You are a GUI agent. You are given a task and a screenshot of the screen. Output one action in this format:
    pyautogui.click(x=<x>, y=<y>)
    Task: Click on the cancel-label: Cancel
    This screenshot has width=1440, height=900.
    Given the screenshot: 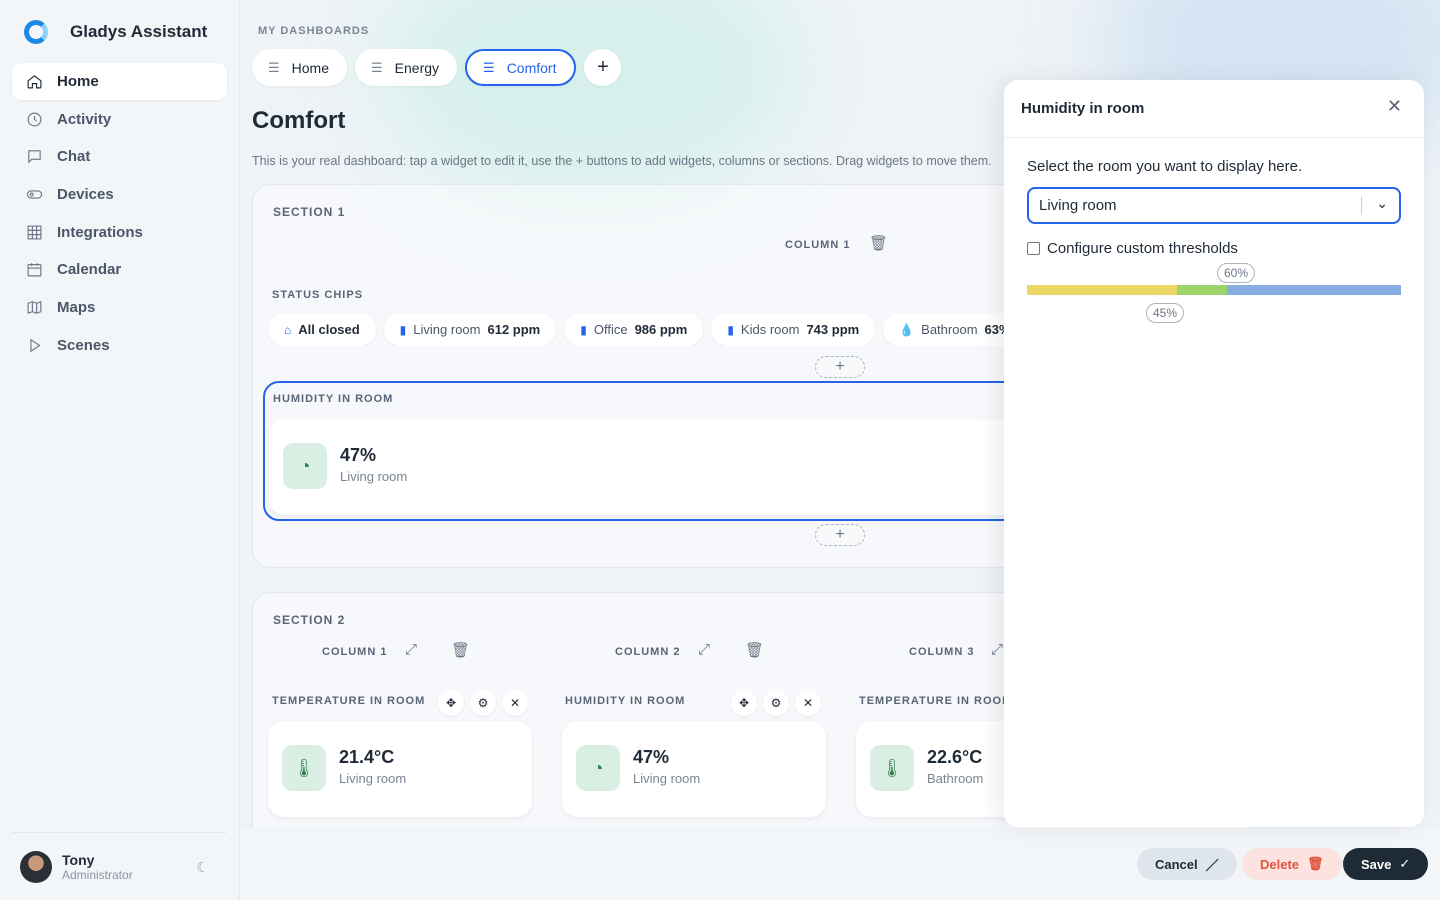 What is the action you would take?
    pyautogui.click(x=1176, y=864)
    